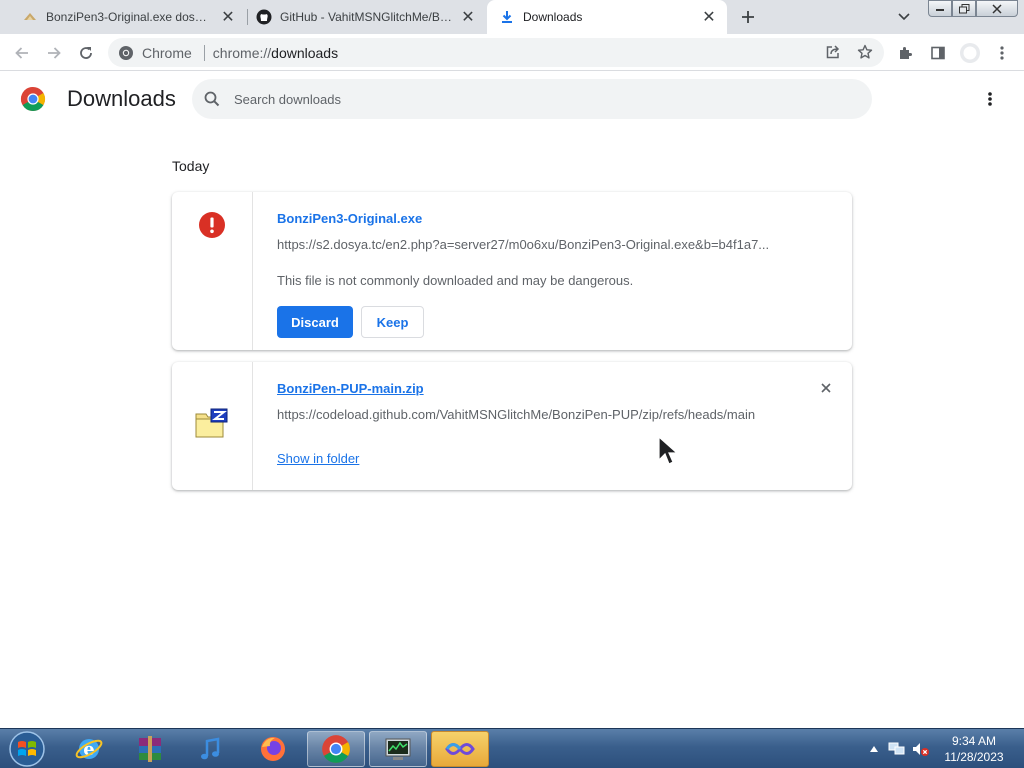 The width and height of the screenshot is (1024, 768). I want to click on back-button, so click(22, 53).